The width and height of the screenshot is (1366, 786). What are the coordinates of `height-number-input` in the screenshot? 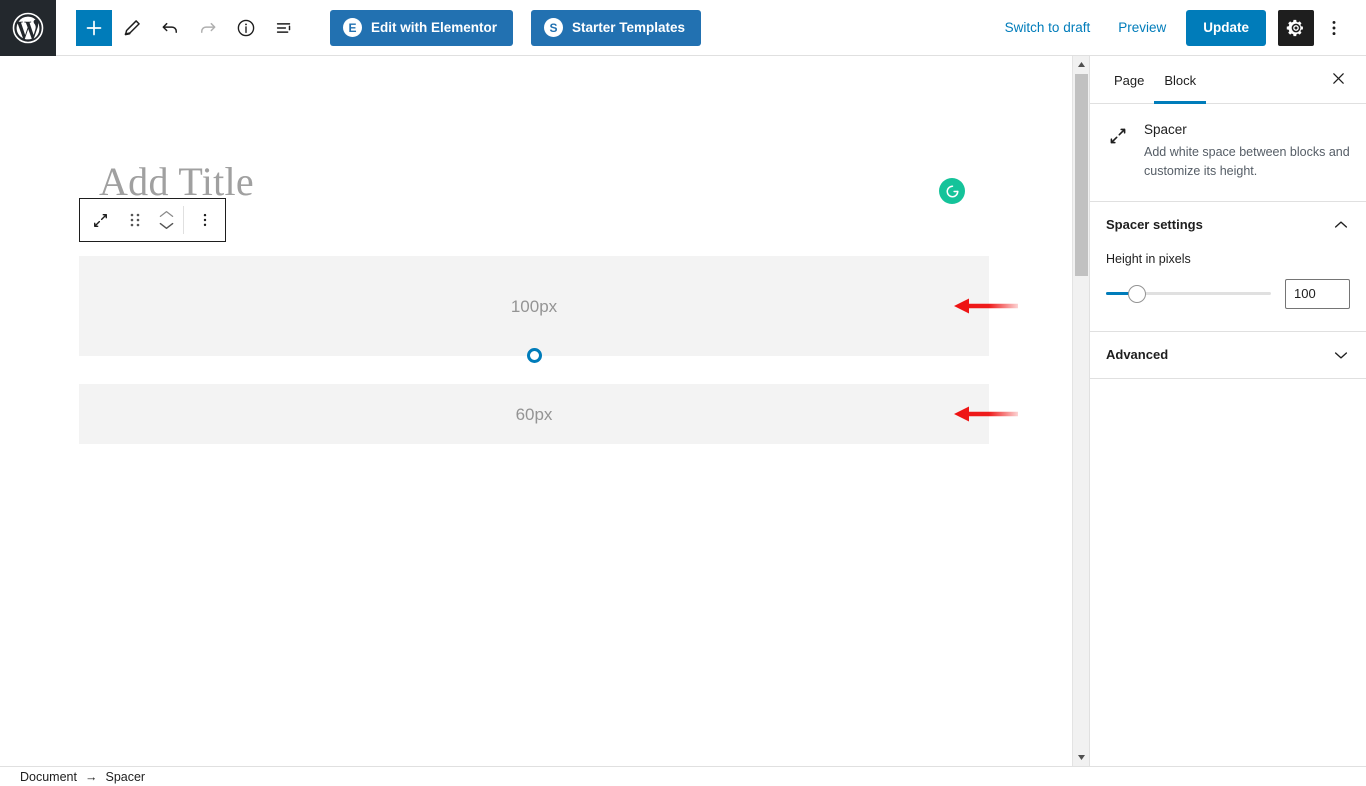 It's located at (1317, 293).